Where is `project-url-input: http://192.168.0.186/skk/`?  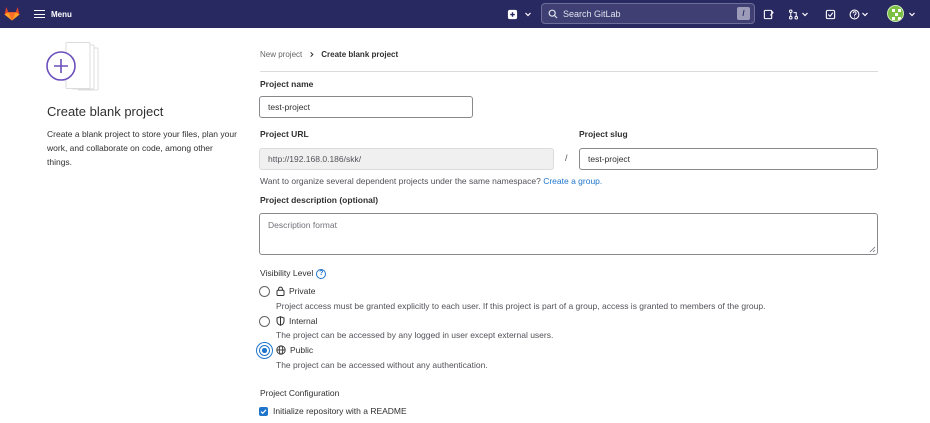
project-url-input: http://192.168.0.186/skk/ is located at coordinates (406, 159).